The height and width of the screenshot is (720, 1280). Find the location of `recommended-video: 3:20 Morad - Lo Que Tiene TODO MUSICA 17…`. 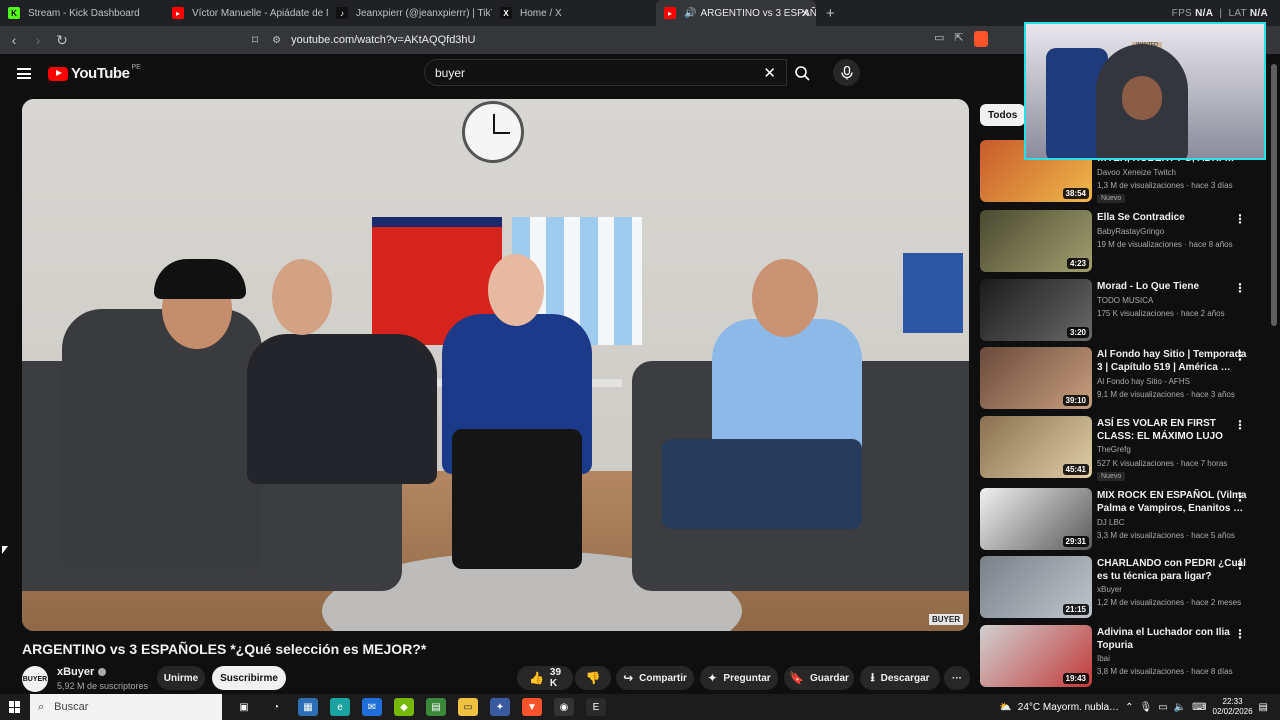

recommended-video: 3:20 Morad - Lo Que Tiene TODO MUSICA 17… is located at coordinates (1120, 310).